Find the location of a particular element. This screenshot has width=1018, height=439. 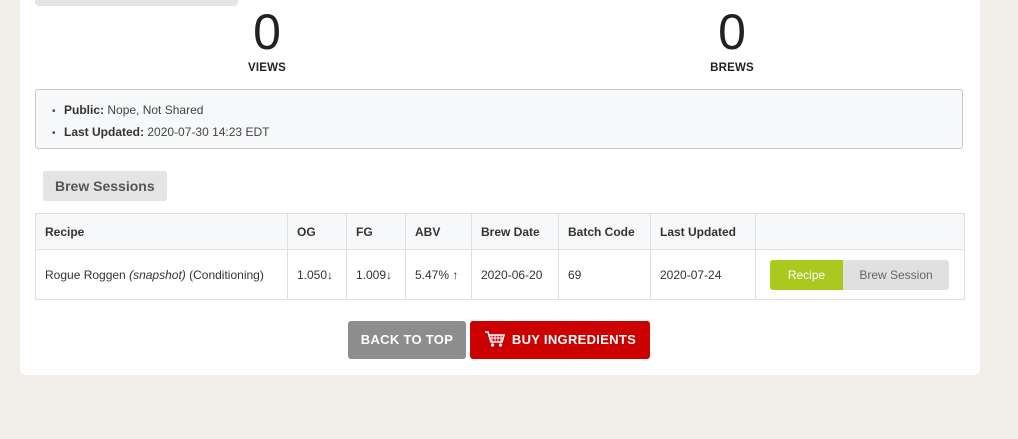

buy-ingredients-button: BUY INGREDIENTS is located at coordinates (560, 340).